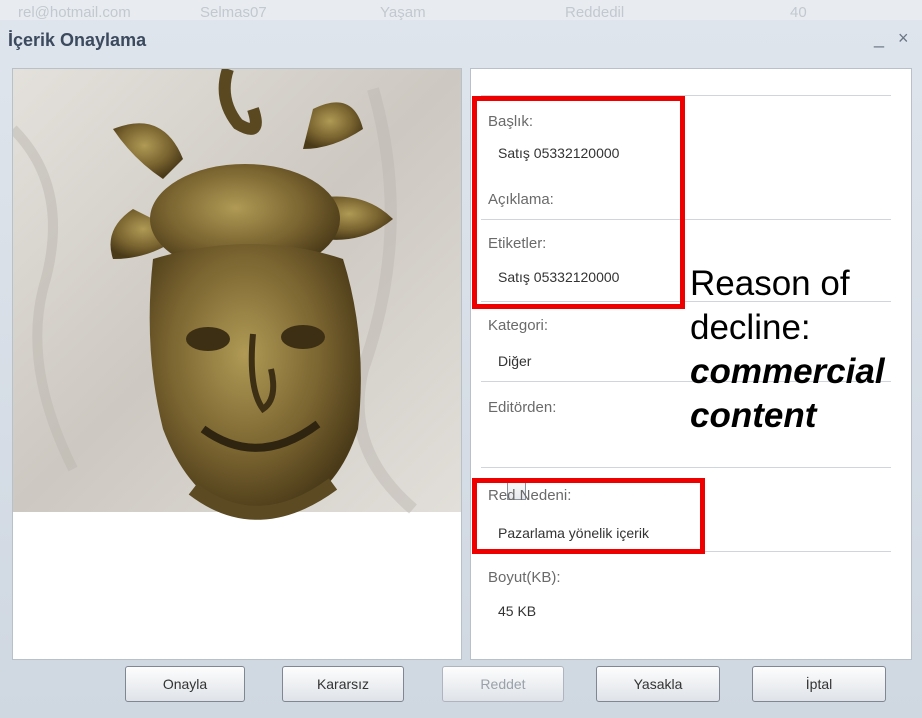 Image resolution: width=922 pixels, height=718 pixels. I want to click on title-tags-highlight, so click(578, 202).